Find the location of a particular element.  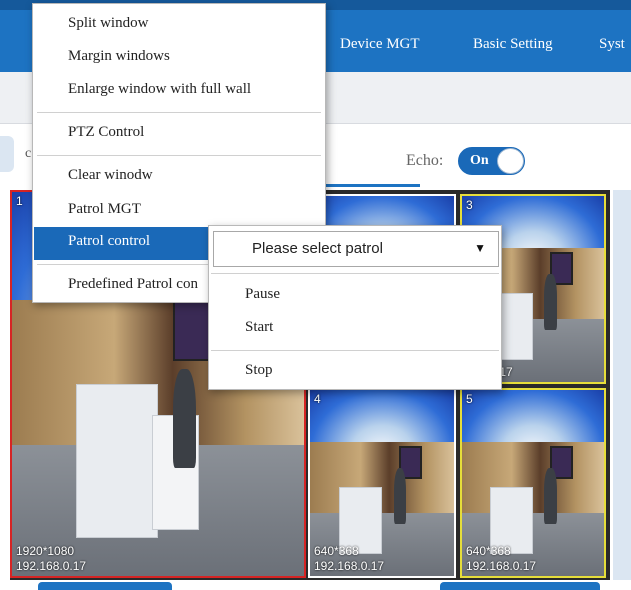

patrol-start-item: Start is located at coordinates (356, 328).